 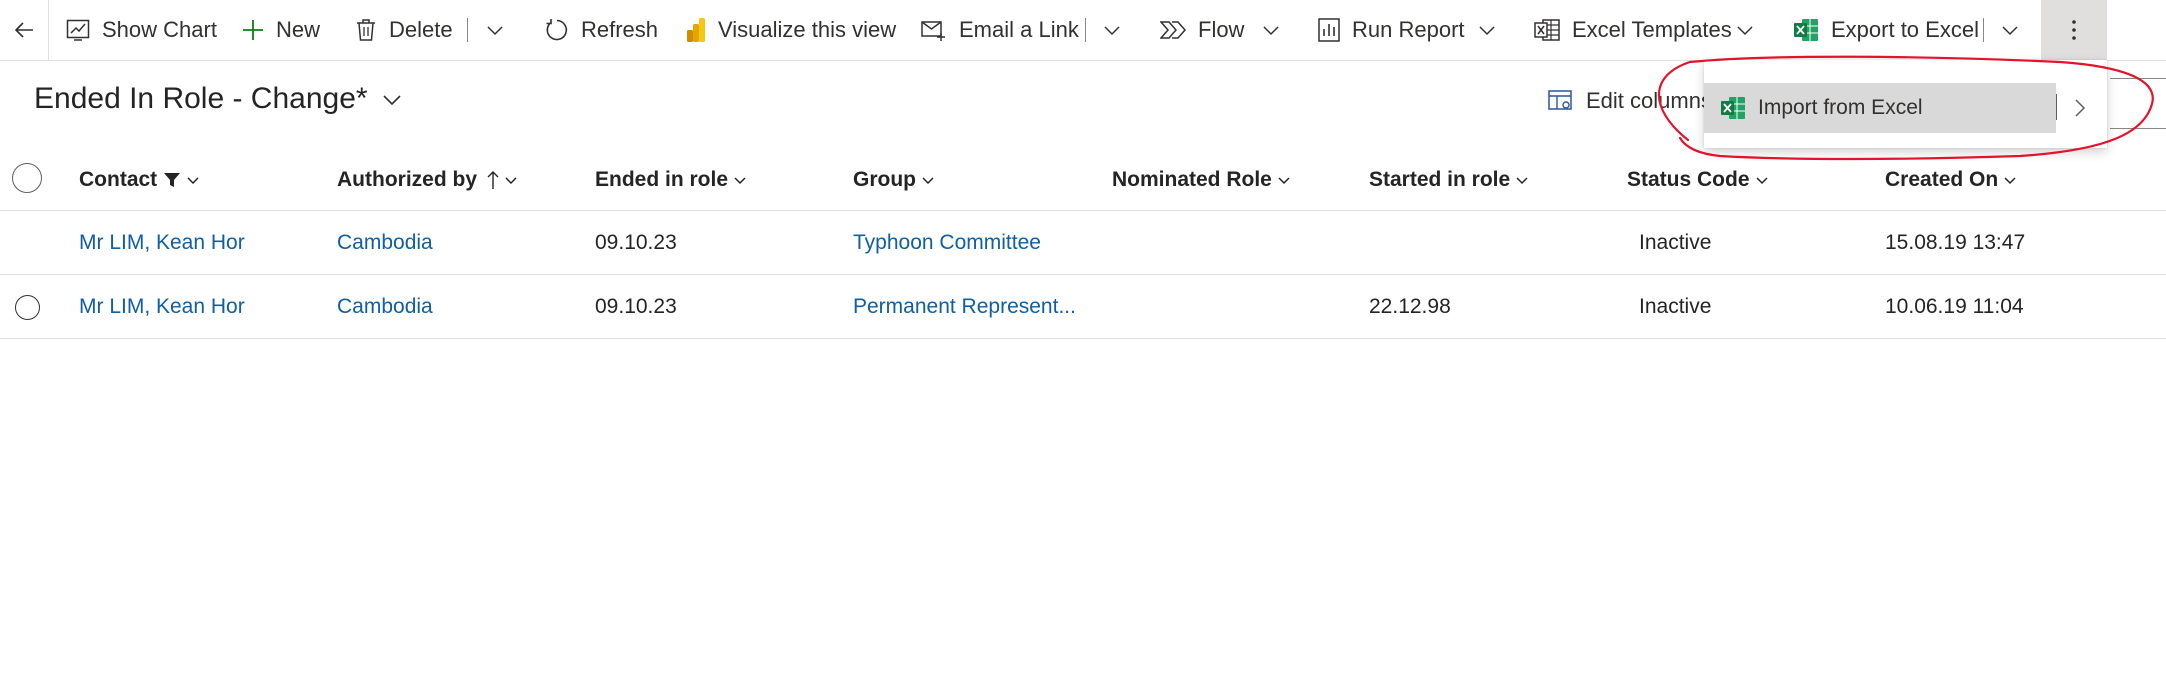 I want to click on column-header-ended-in-role: Ended in role, so click(x=670, y=180).